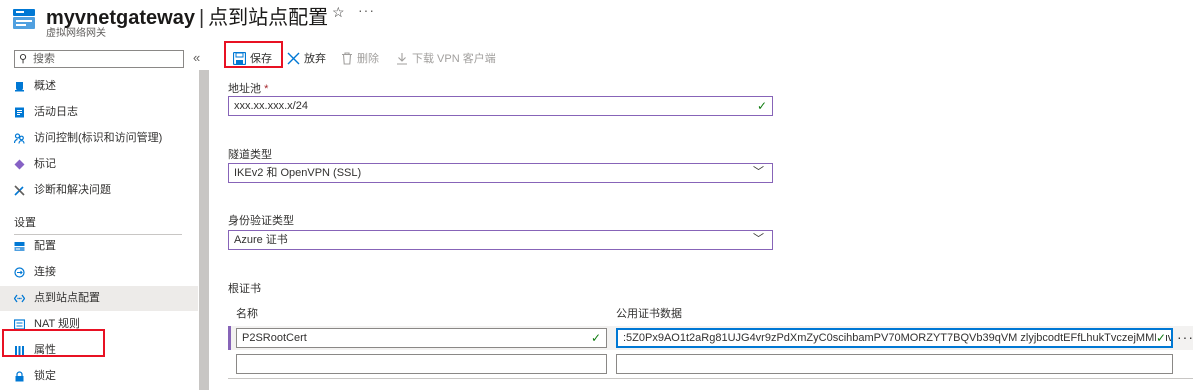  Describe the element at coordinates (204, 230) in the screenshot. I see `sidebar-scrollbar` at that location.